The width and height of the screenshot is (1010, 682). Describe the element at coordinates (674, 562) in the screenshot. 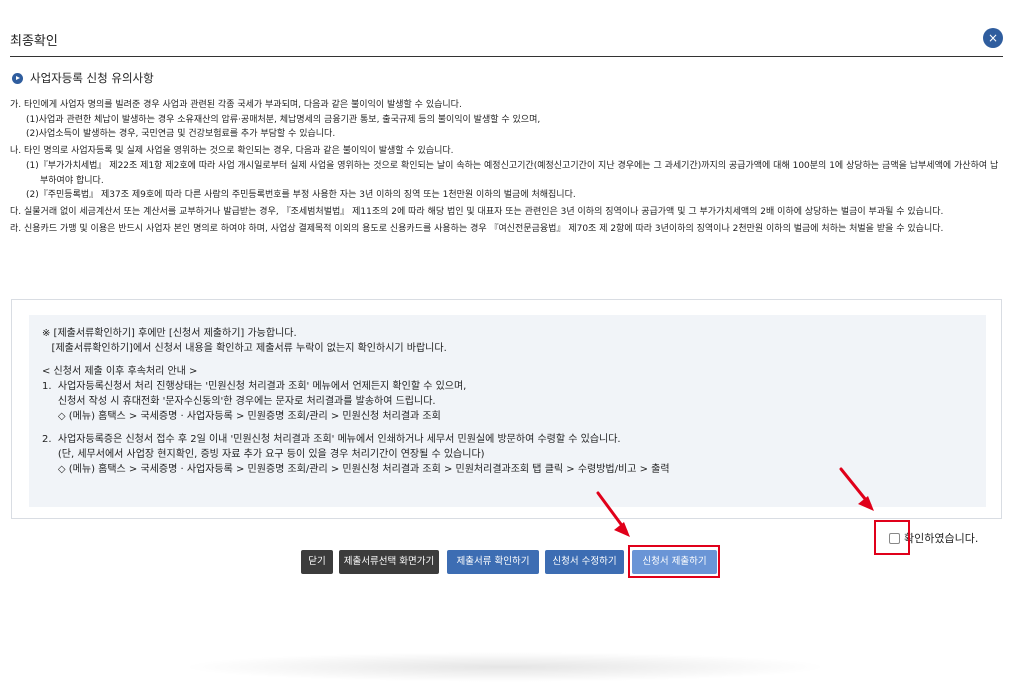

I see `submit-application-button: 신청서 제출하기` at that location.